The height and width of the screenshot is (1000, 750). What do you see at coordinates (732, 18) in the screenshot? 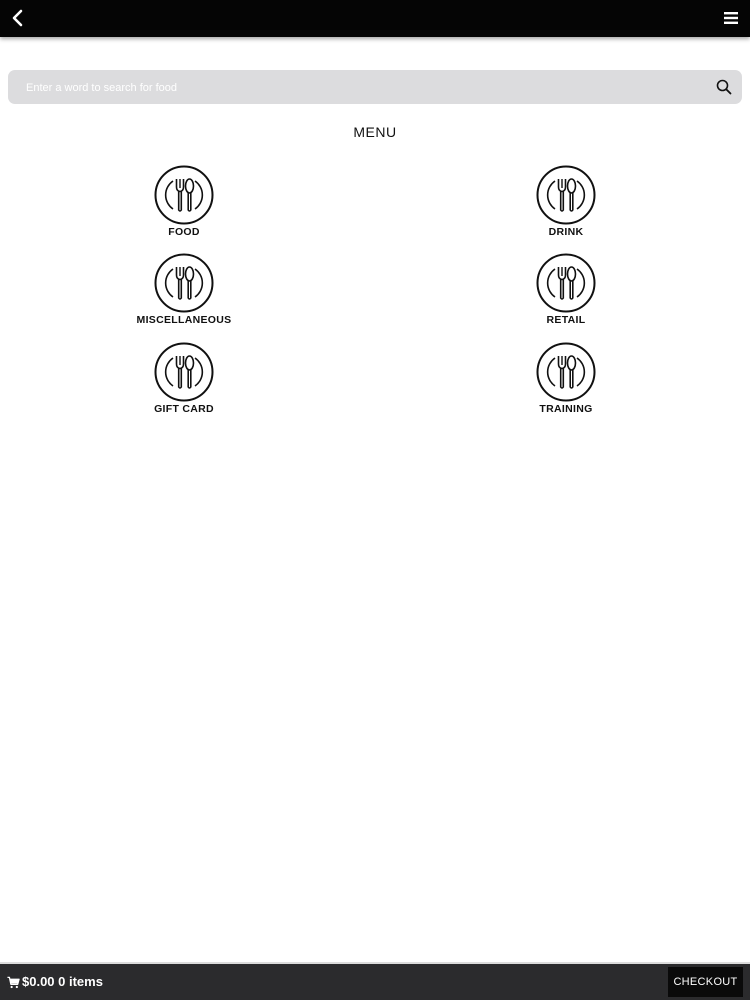
I see `hamburger-icon` at bounding box center [732, 18].